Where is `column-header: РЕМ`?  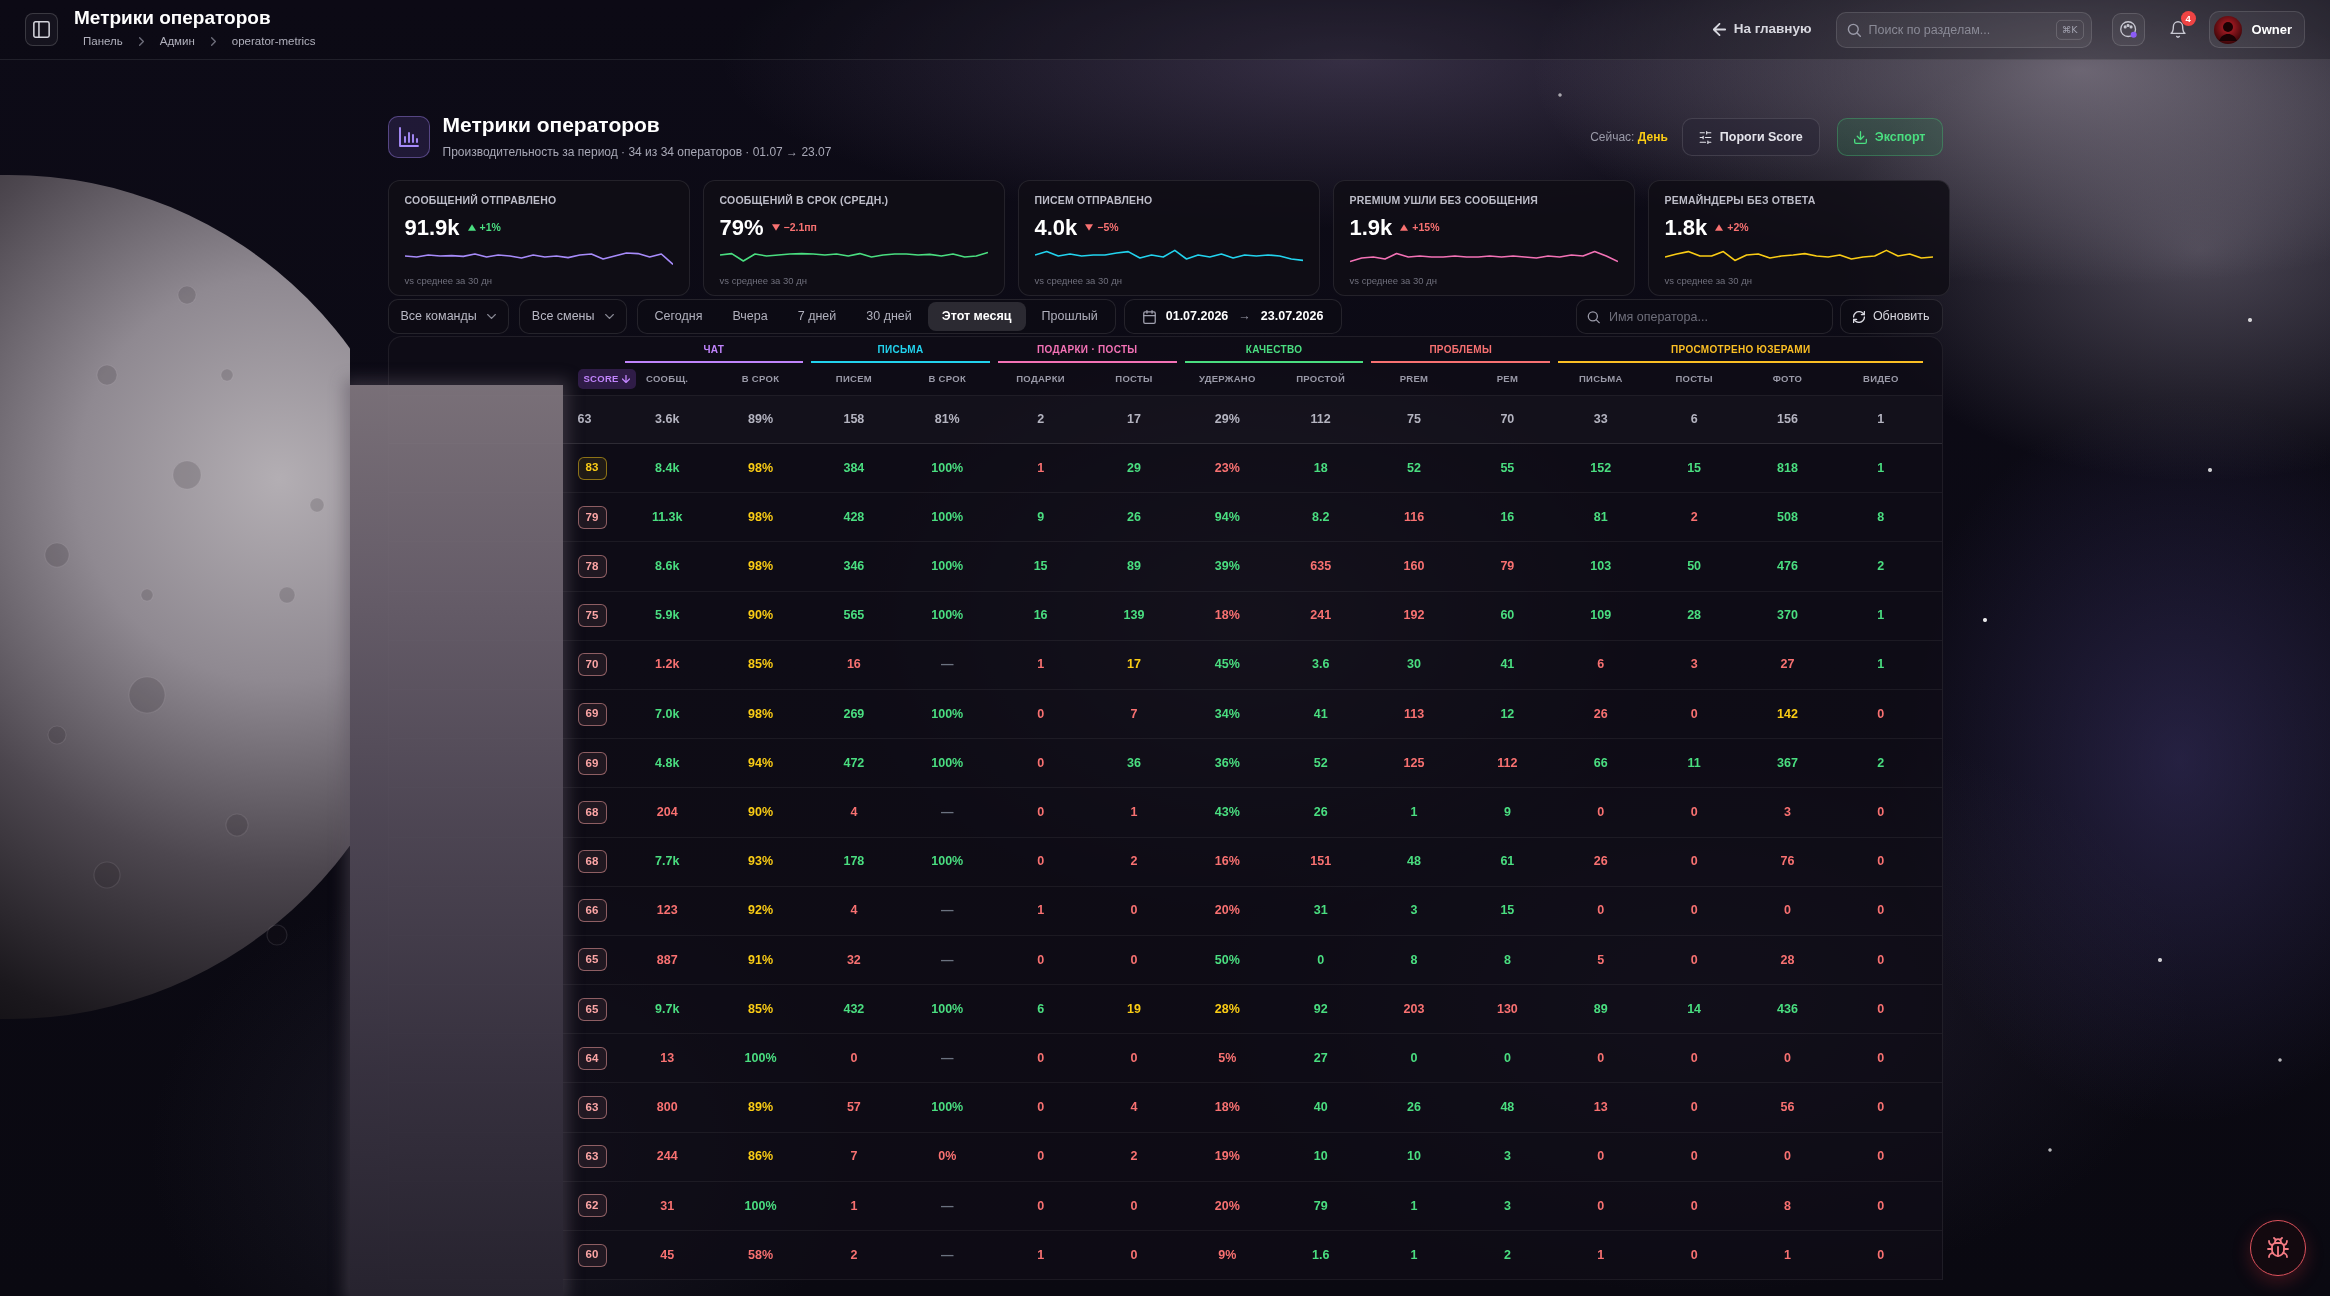
column-header: РЕМ is located at coordinates (1507, 379).